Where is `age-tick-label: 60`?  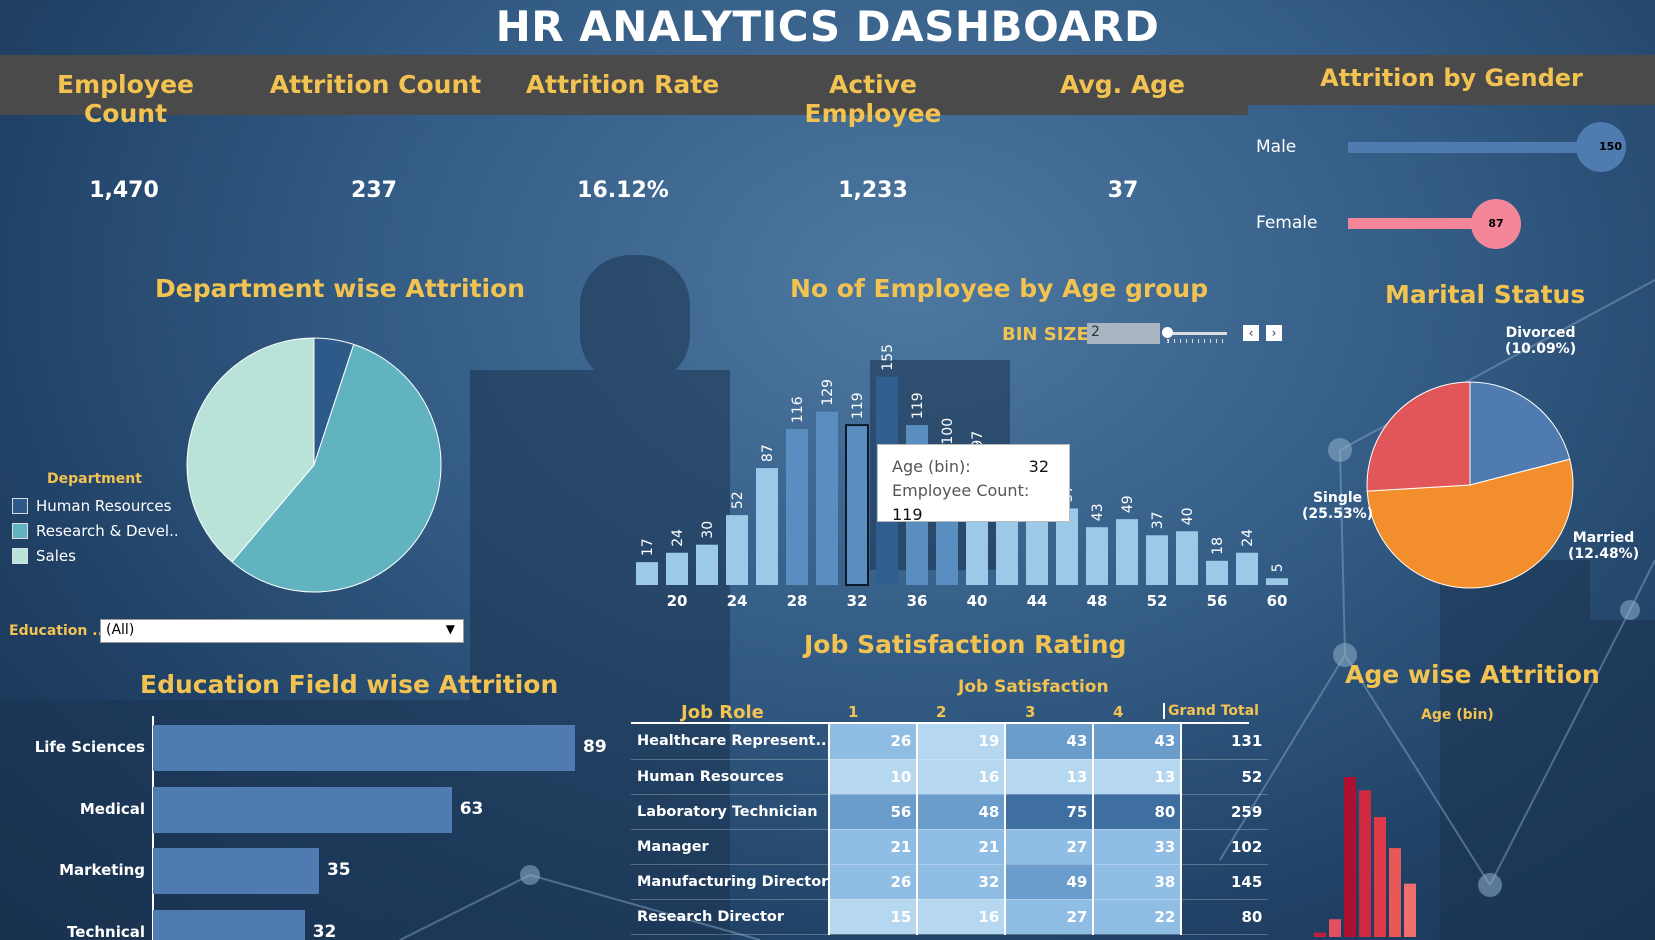 age-tick-label: 60 is located at coordinates (1277, 601).